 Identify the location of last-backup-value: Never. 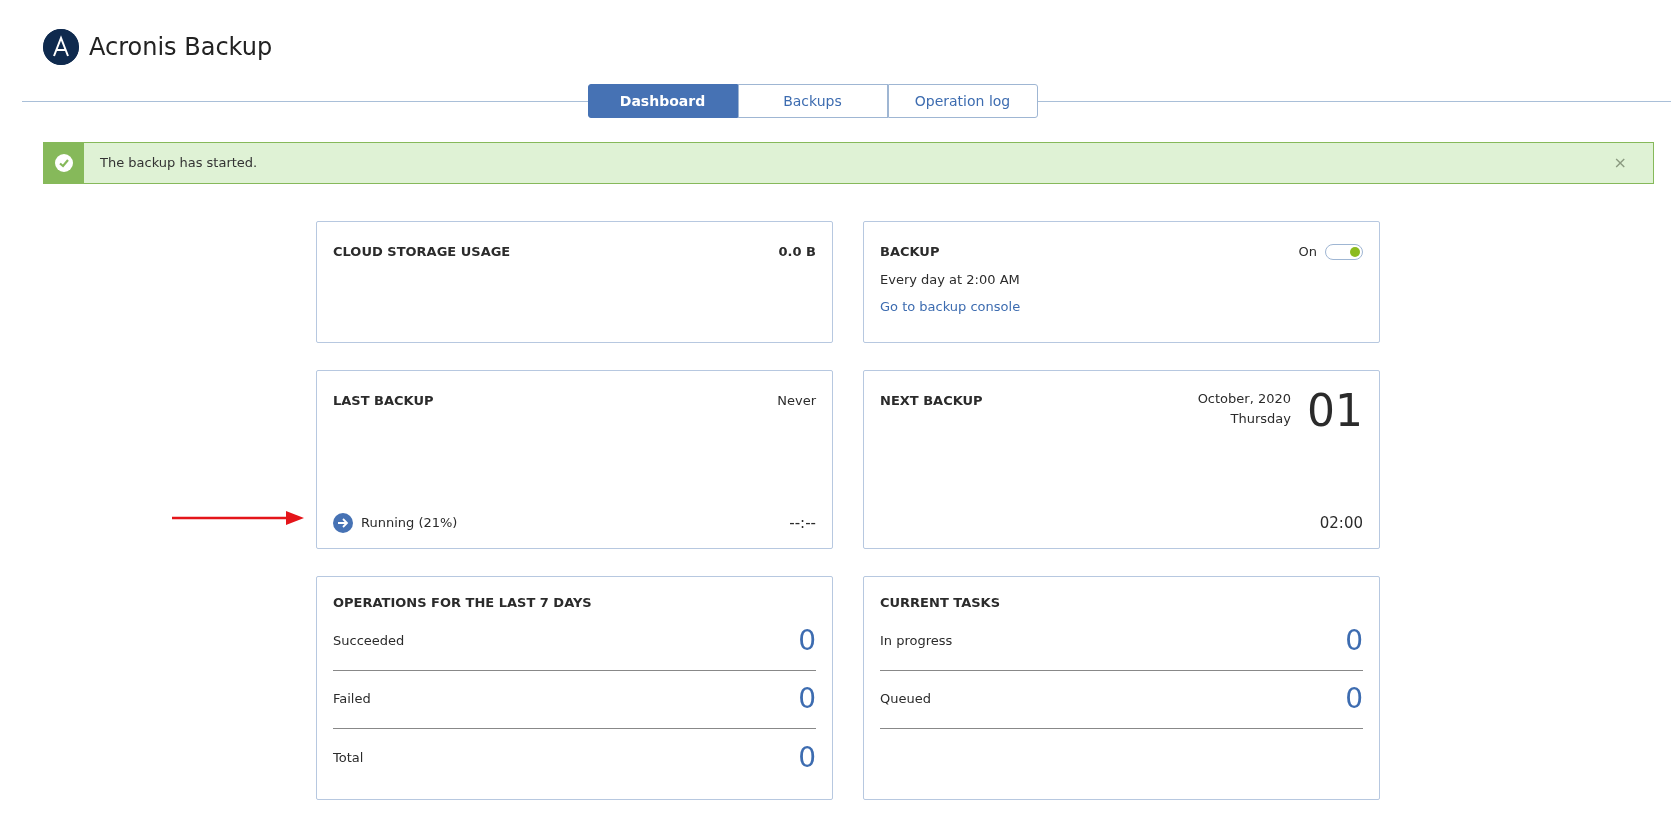
(796, 401).